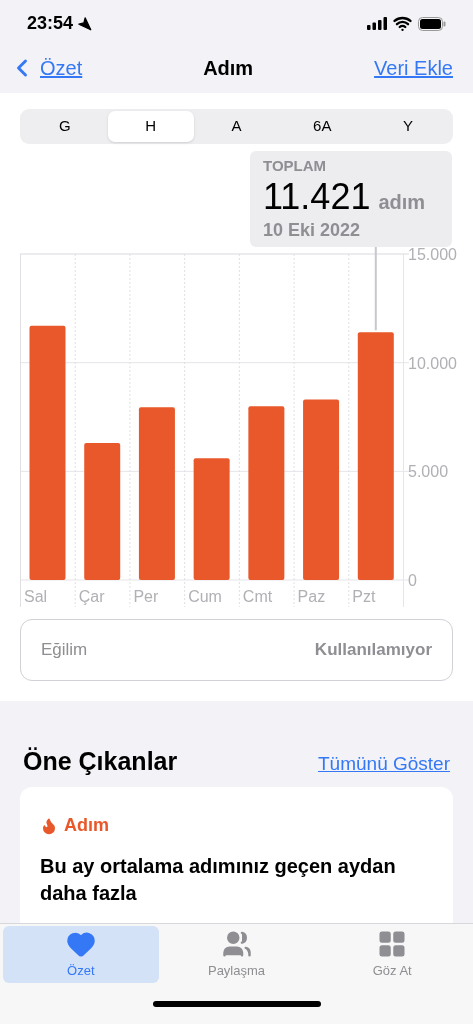  What do you see at coordinates (417, 67) in the screenshot?
I see `add-data-link: Veri Ekle` at bounding box center [417, 67].